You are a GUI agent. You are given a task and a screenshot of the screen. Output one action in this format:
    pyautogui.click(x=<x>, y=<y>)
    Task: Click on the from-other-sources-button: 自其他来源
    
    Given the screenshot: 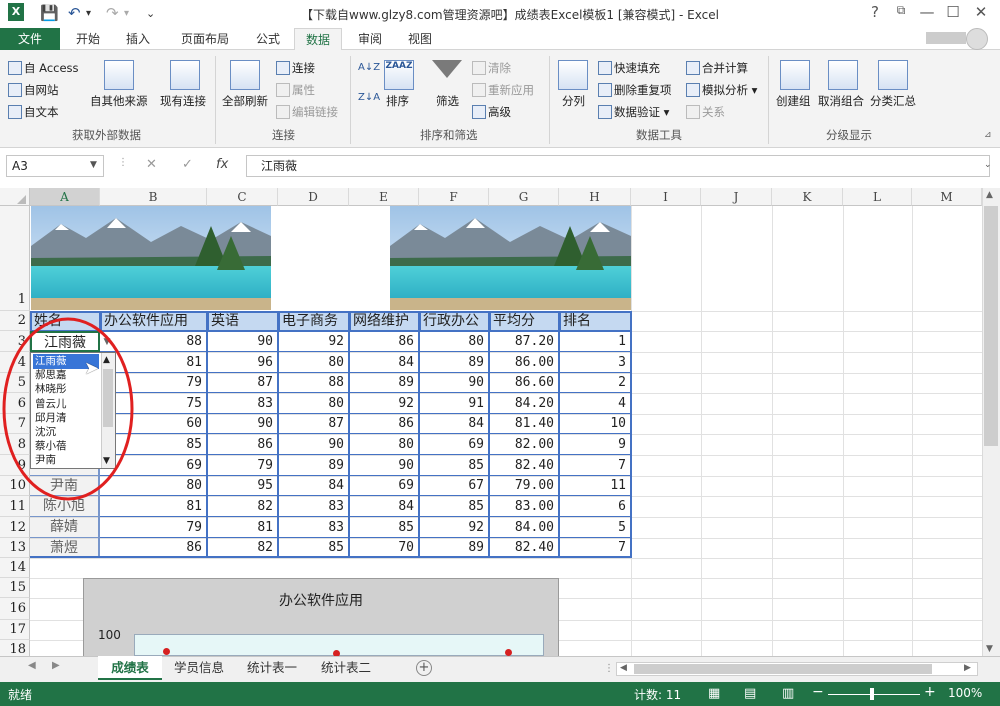 What is the action you would take?
    pyautogui.click(x=119, y=101)
    